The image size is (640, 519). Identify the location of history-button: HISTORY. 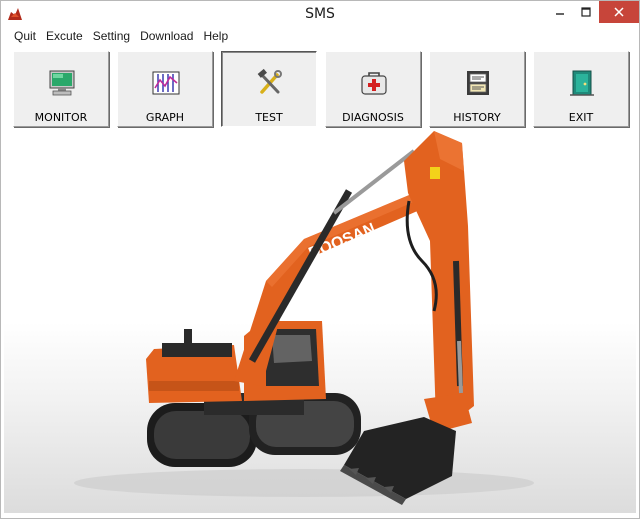
(477, 89).